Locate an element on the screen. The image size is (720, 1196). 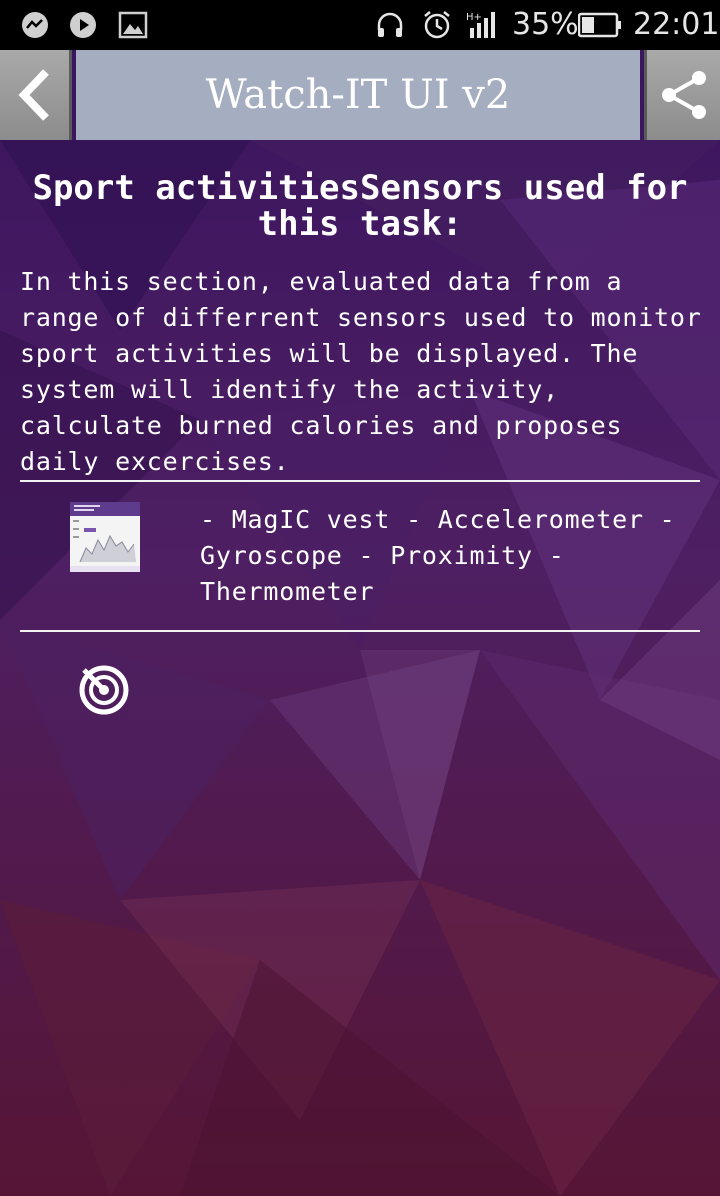
title-bar: Watch-IT UI v2 is located at coordinates (360, 95).